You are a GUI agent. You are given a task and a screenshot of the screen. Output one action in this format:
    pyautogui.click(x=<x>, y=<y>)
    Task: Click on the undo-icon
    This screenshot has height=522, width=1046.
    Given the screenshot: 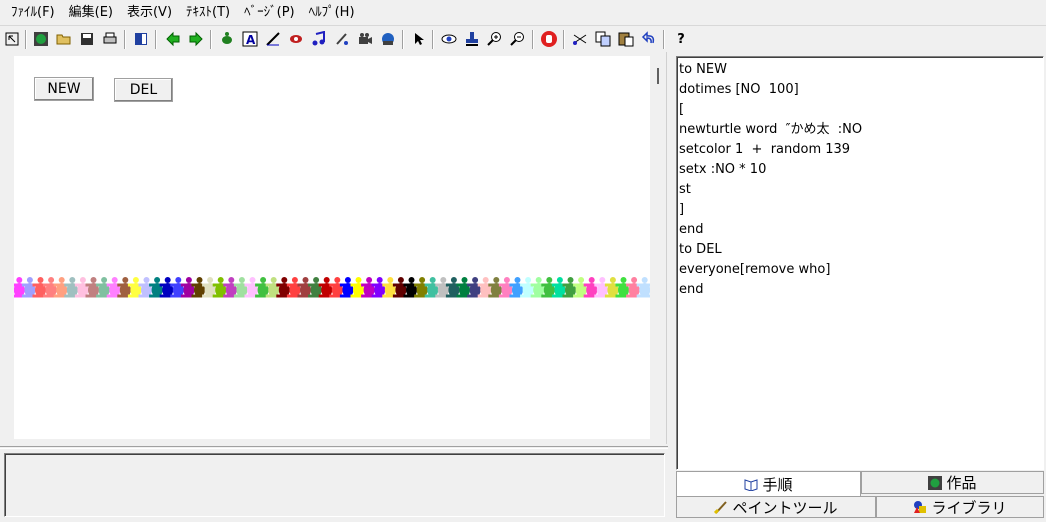 What is the action you would take?
    pyautogui.click(x=649, y=39)
    